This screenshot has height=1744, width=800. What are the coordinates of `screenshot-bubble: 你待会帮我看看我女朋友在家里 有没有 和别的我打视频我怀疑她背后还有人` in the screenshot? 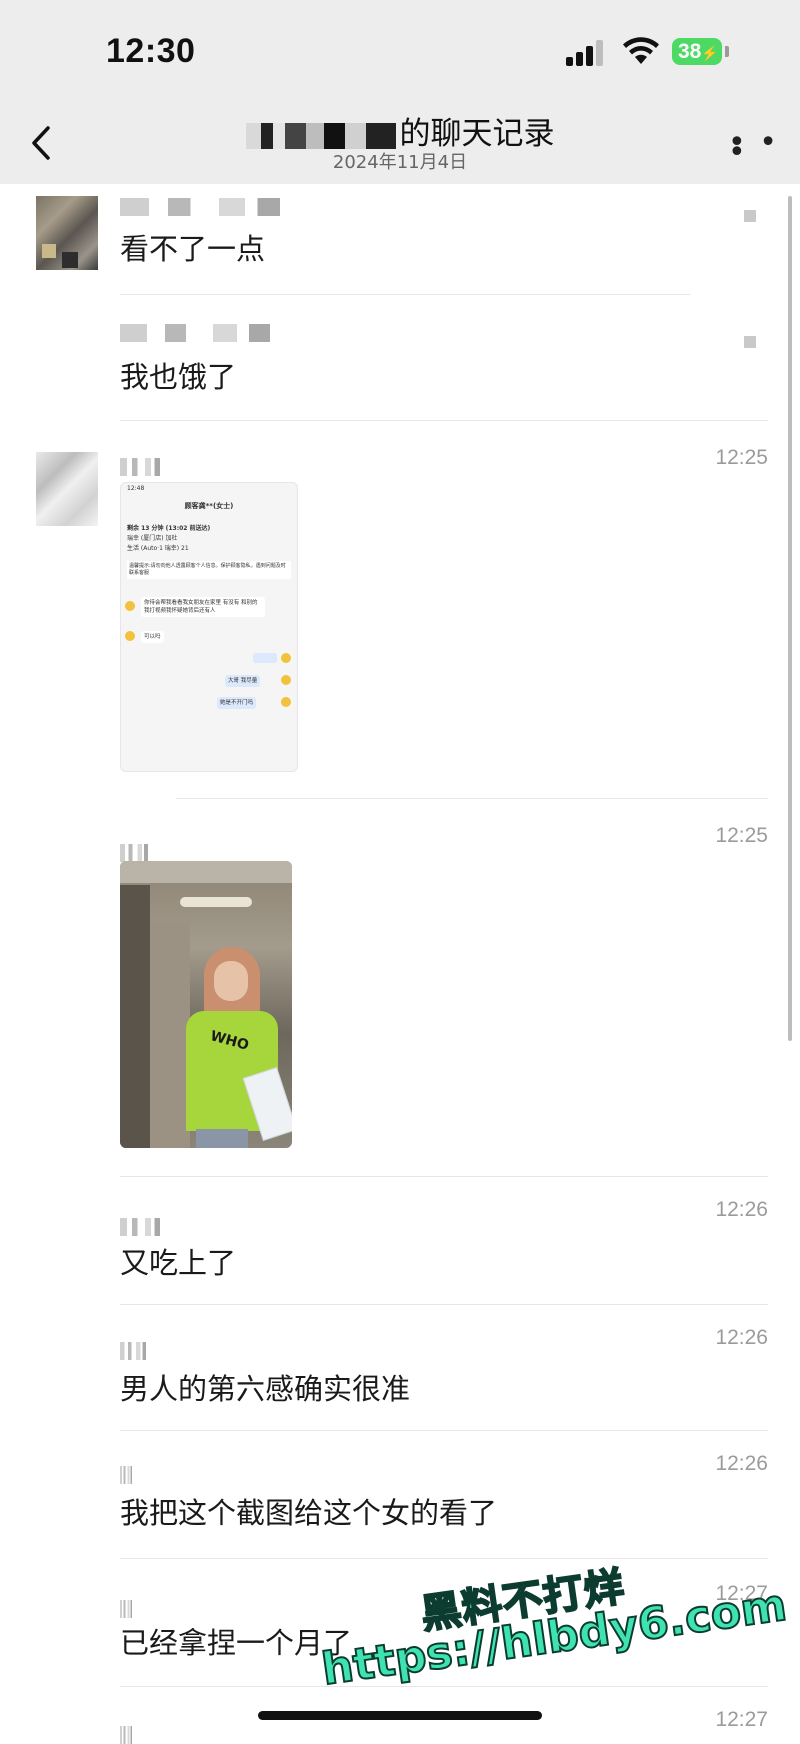 It's located at (203, 607).